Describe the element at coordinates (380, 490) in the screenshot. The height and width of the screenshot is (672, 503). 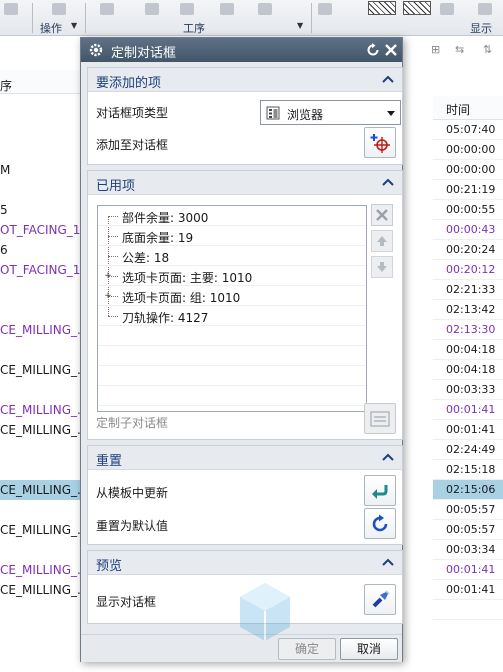
I see `update-from-template-button` at that location.